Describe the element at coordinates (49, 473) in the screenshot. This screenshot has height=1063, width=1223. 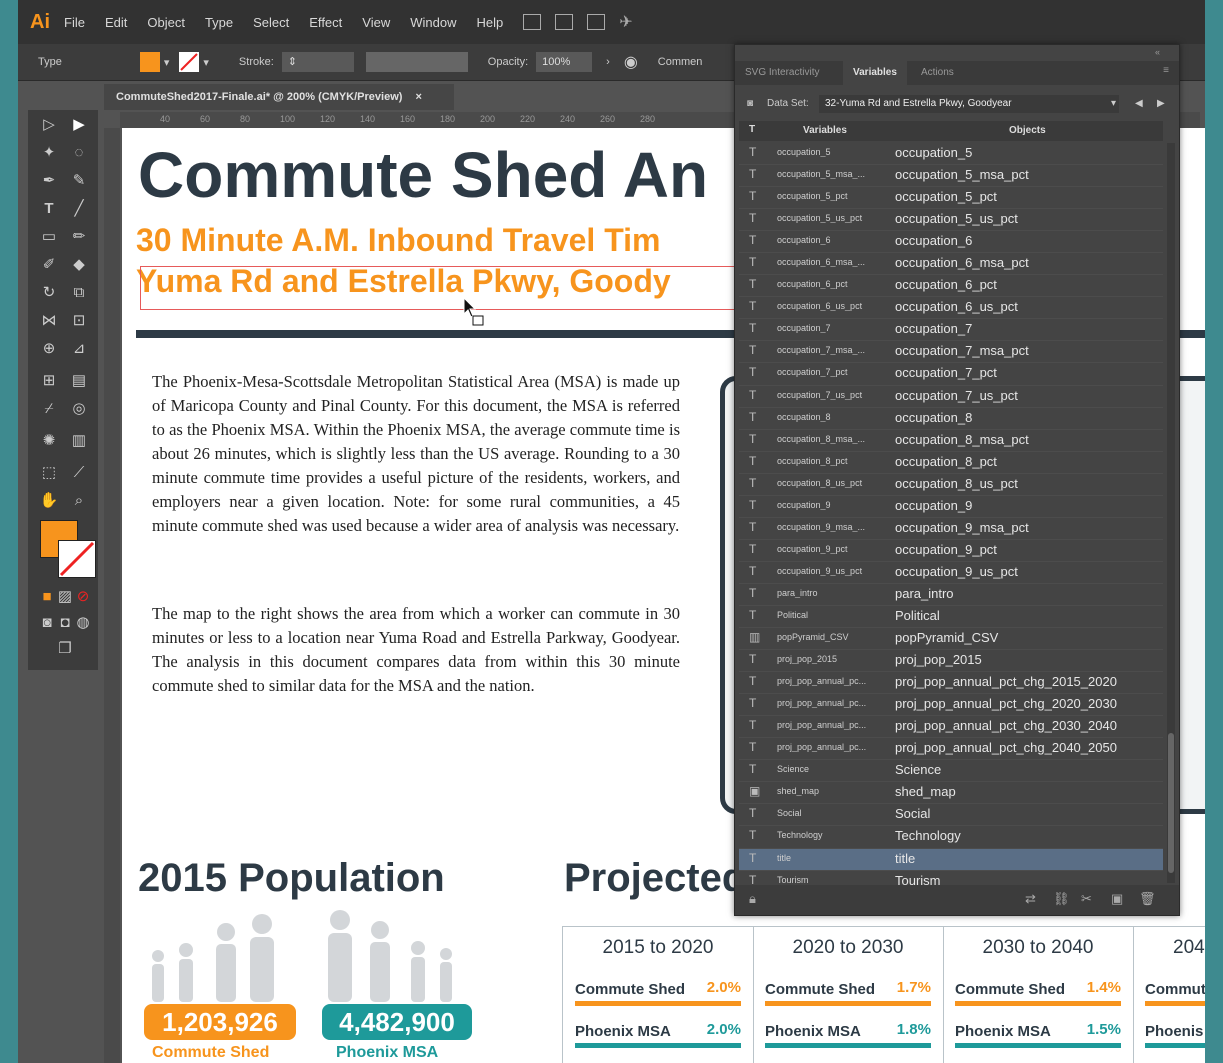
I see `artboard-tool-icon: ⬚` at that location.